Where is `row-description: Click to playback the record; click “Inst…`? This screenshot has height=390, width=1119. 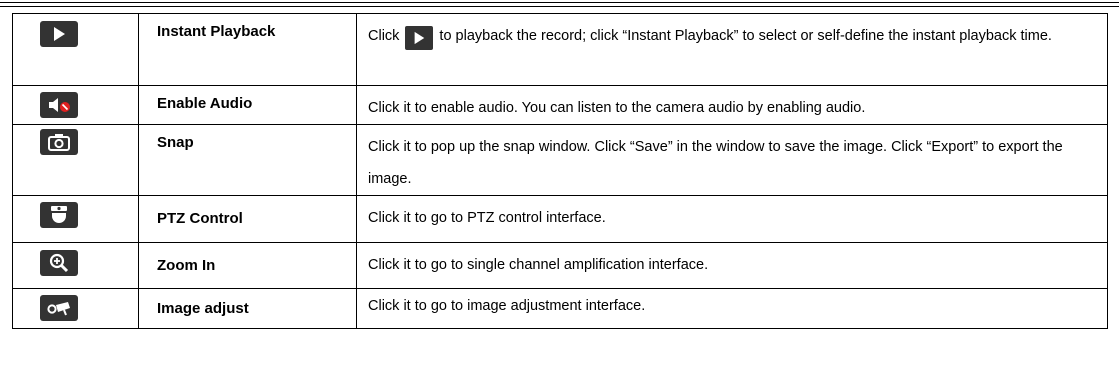 row-description: Click to playback the record; click “Inst… is located at coordinates (732, 33).